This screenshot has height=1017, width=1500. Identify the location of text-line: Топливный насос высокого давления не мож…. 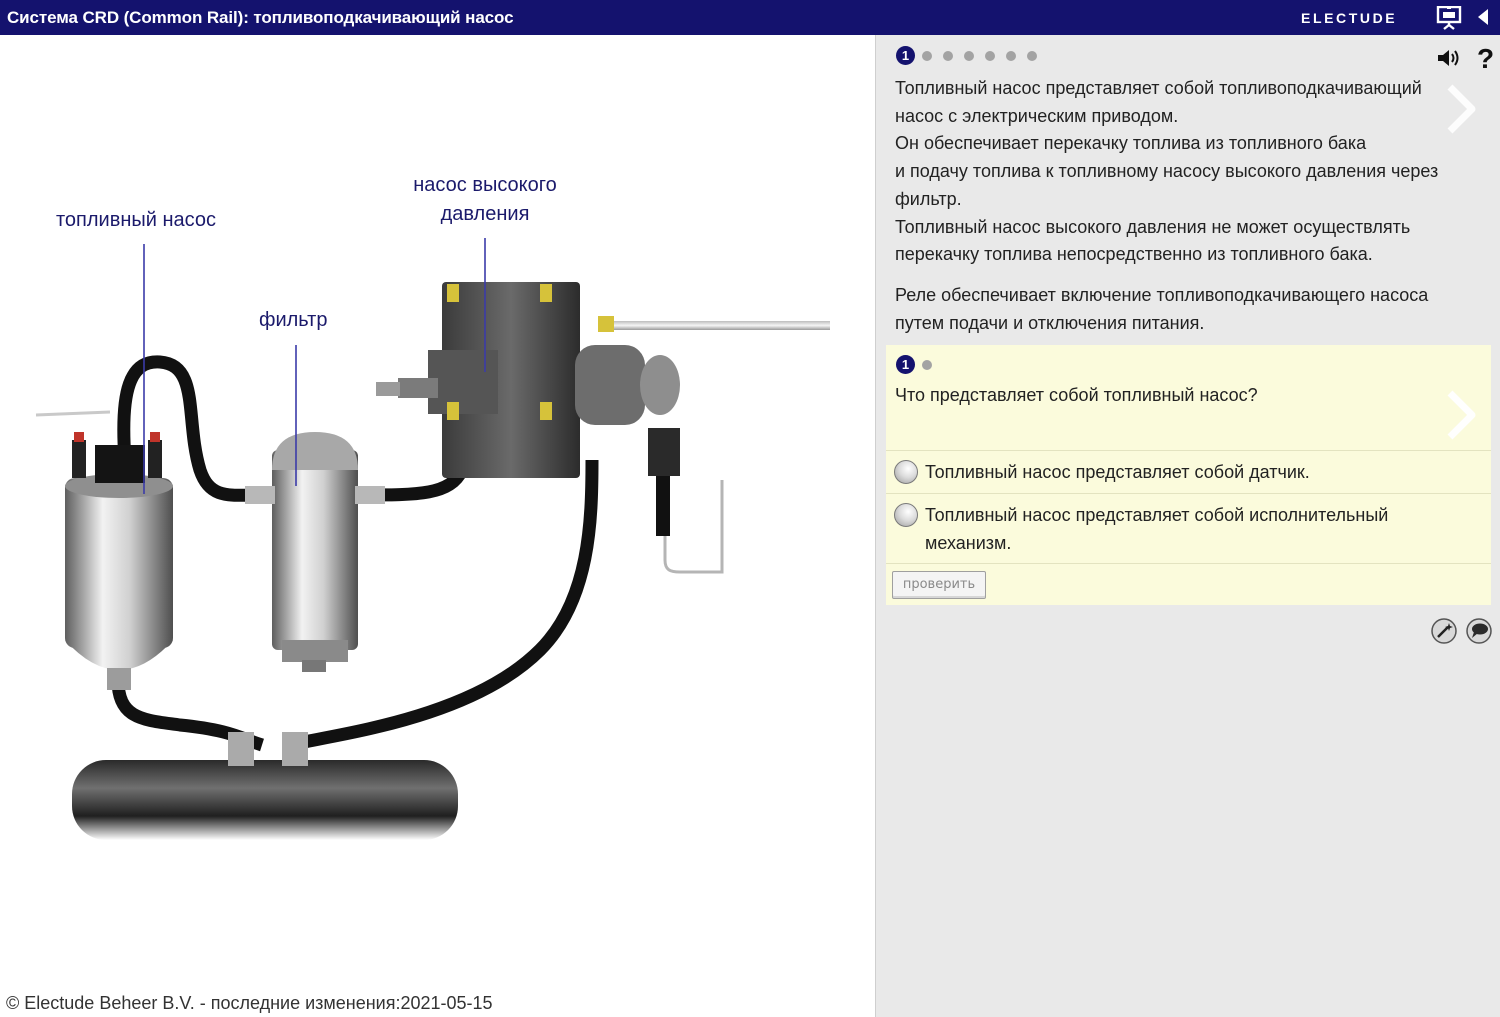
(1153, 226).